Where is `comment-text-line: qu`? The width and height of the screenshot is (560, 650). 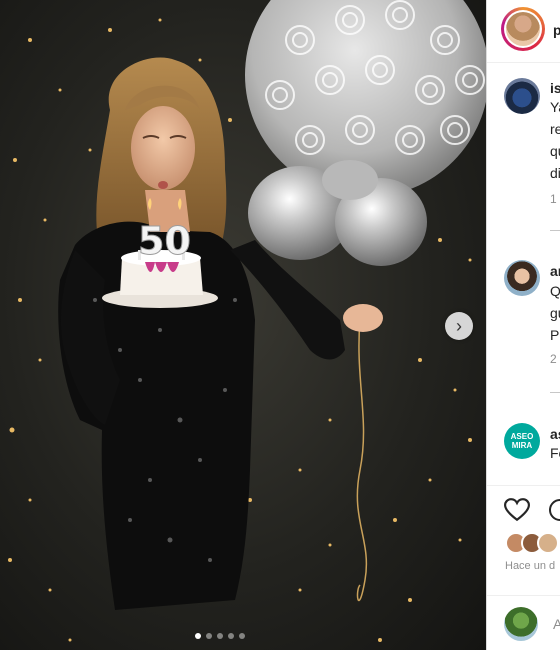 comment-text-line: qu is located at coordinates (555, 151).